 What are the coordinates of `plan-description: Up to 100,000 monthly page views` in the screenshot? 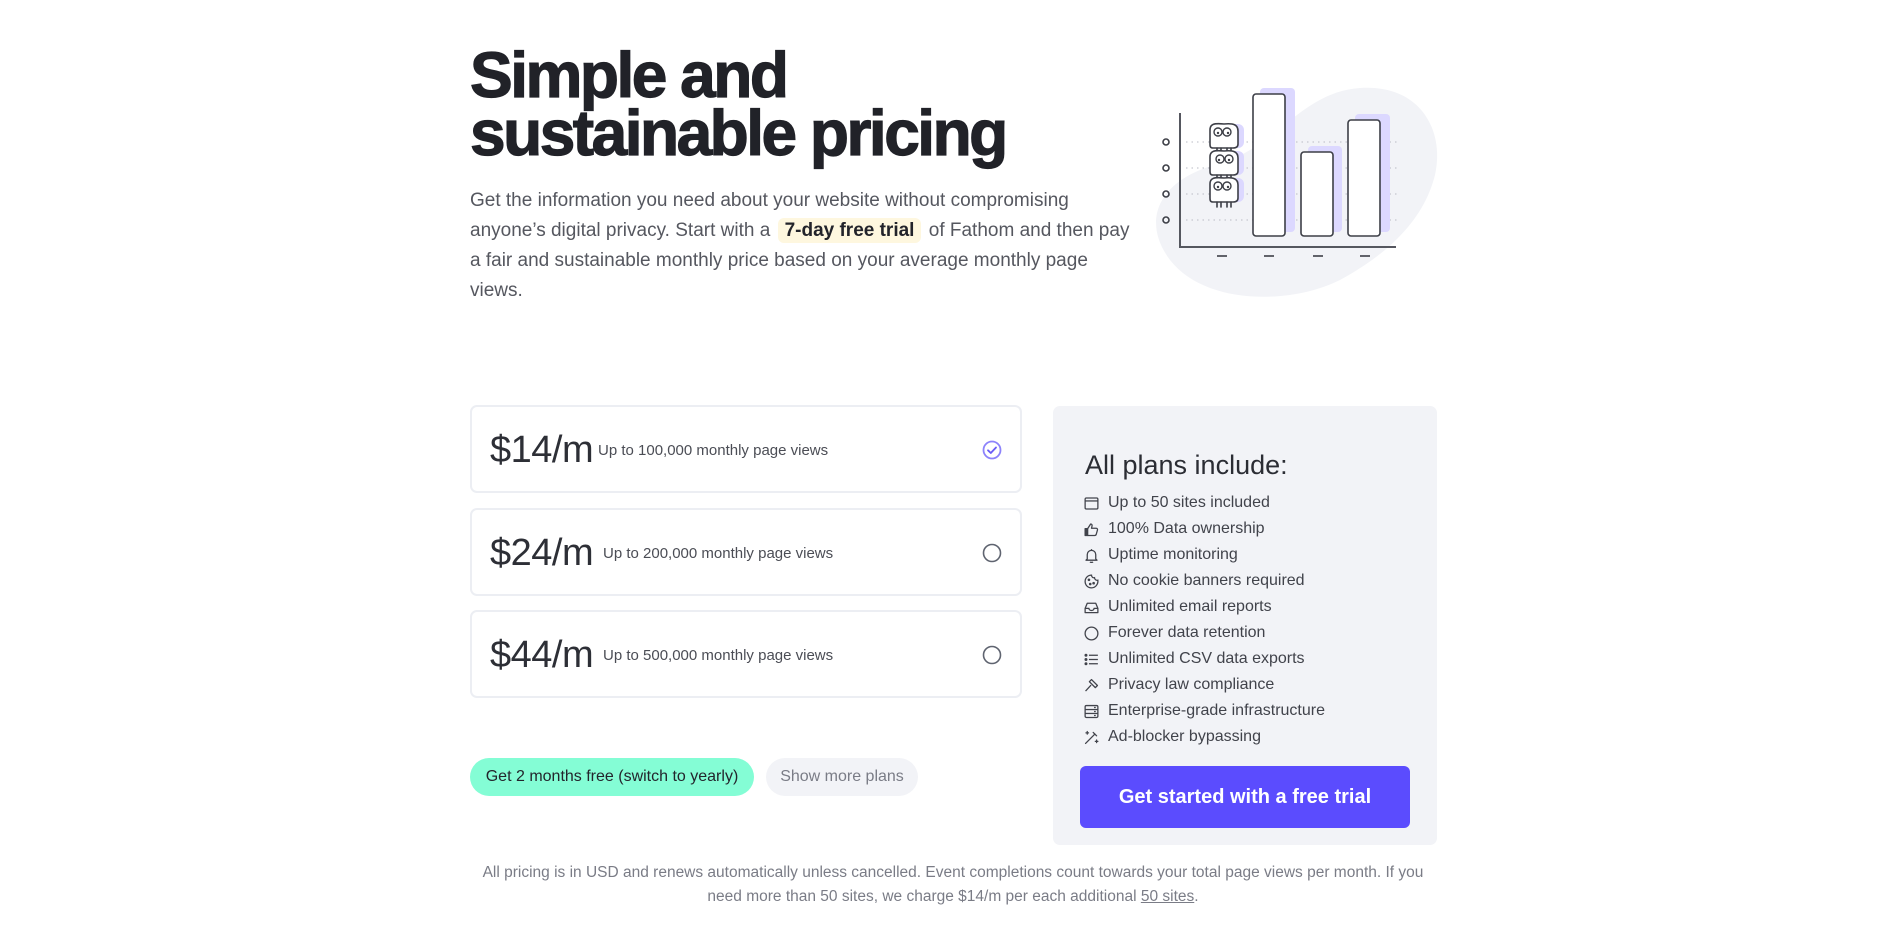 It's located at (713, 450).